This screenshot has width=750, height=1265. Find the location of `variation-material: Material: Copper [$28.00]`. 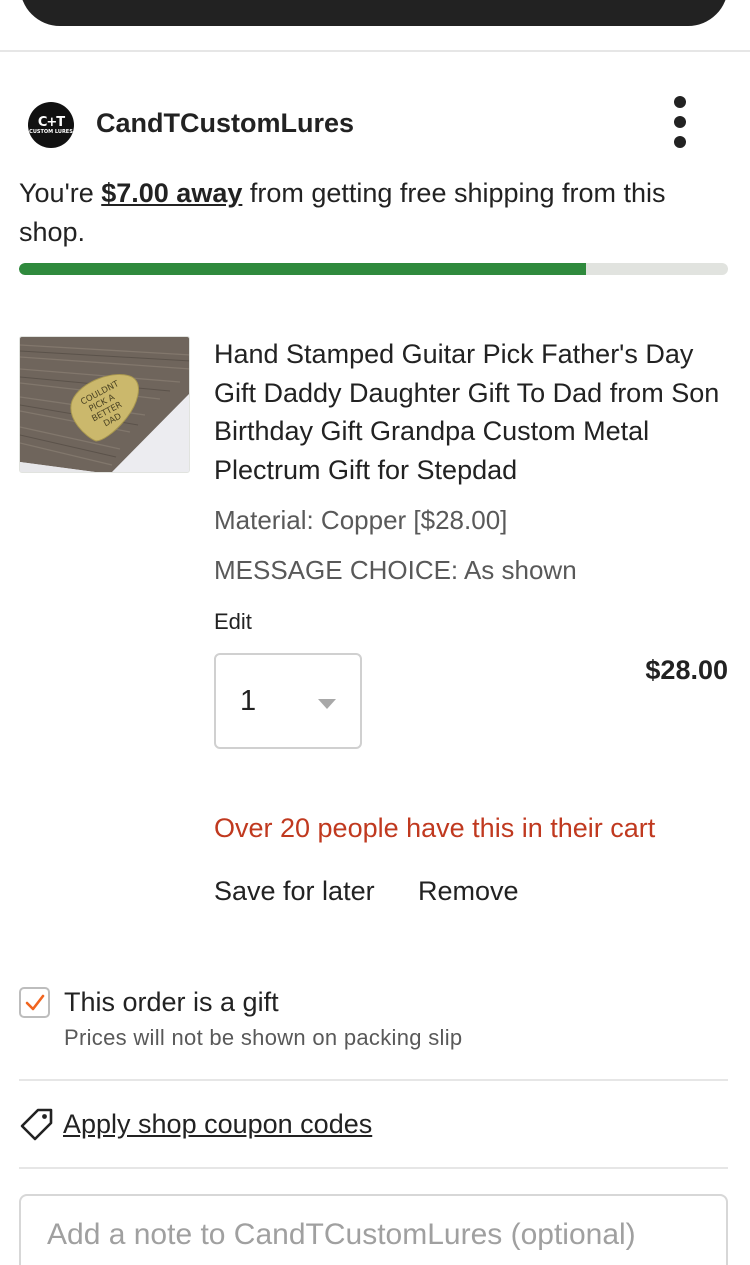

variation-material: Material: Copper [$28.00] is located at coordinates (361, 520).